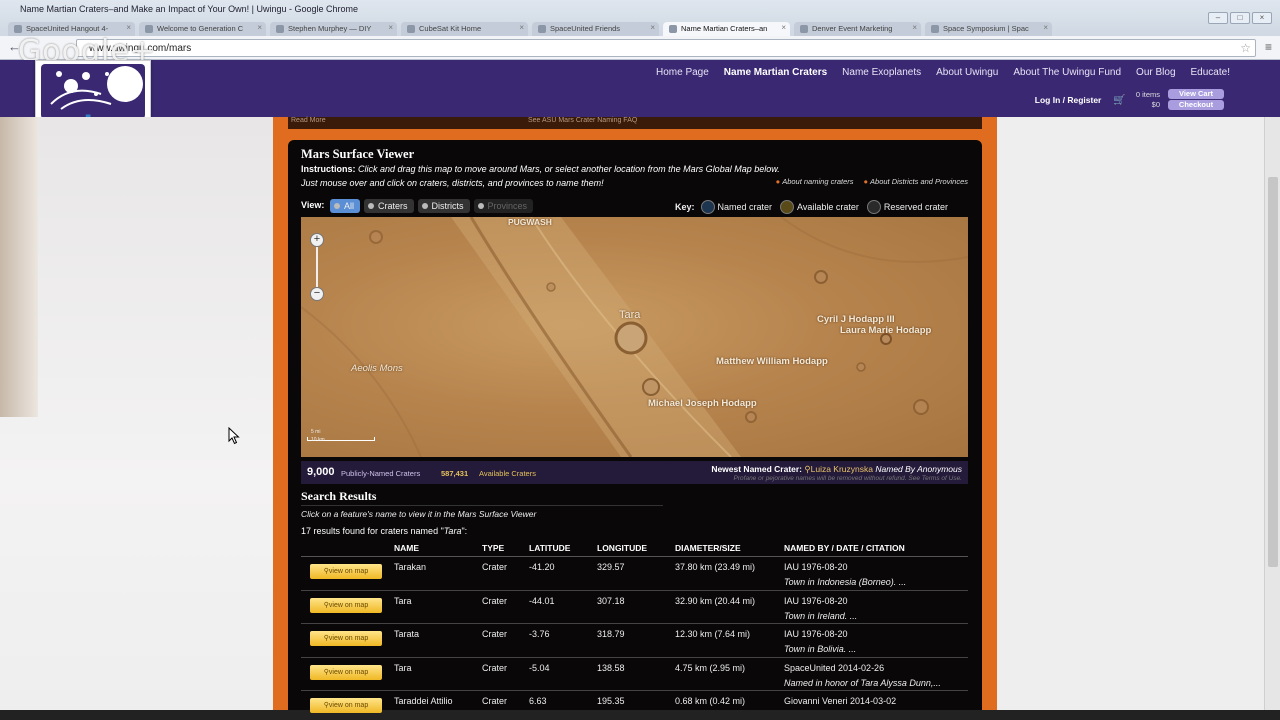 The width and height of the screenshot is (1280, 720). What do you see at coordinates (438, 705) in the screenshot?
I see `crater-name: Taraddei Attilio` at bounding box center [438, 705].